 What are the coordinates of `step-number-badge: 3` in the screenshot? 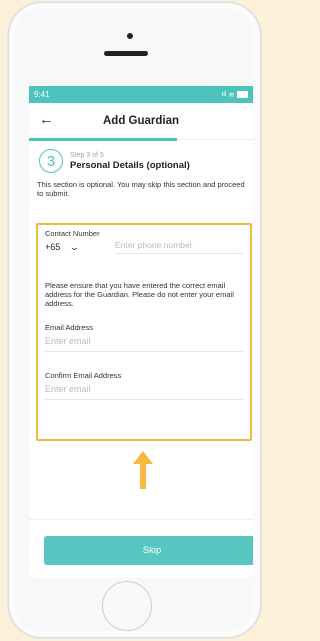 It's located at (51, 161).